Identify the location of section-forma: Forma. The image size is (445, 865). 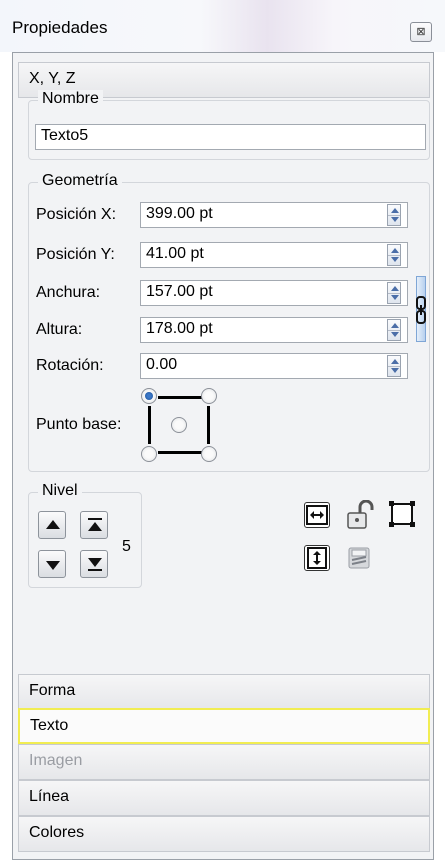
(224, 692).